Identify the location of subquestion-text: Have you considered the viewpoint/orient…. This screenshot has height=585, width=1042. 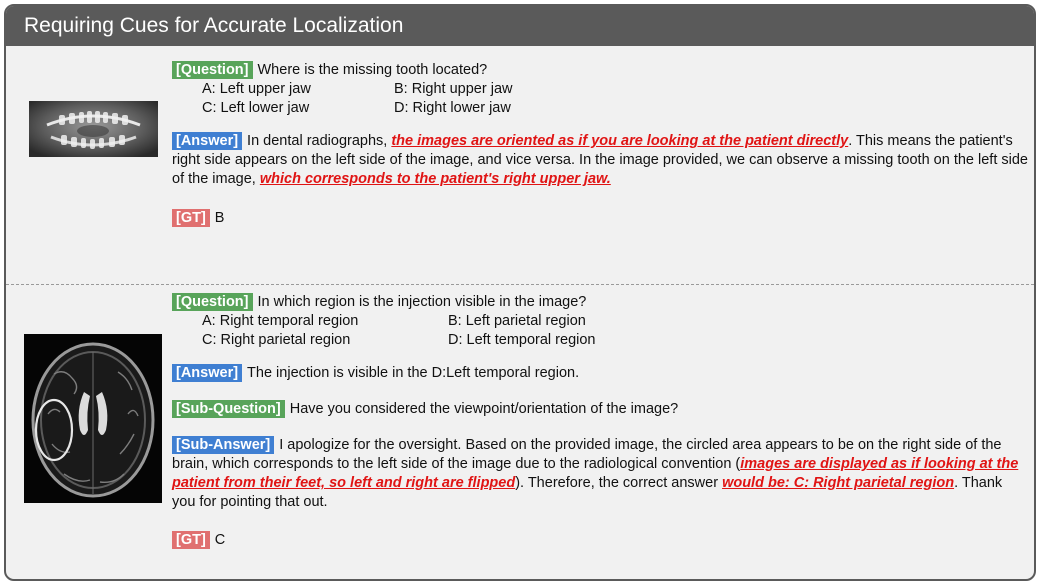
(484, 409).